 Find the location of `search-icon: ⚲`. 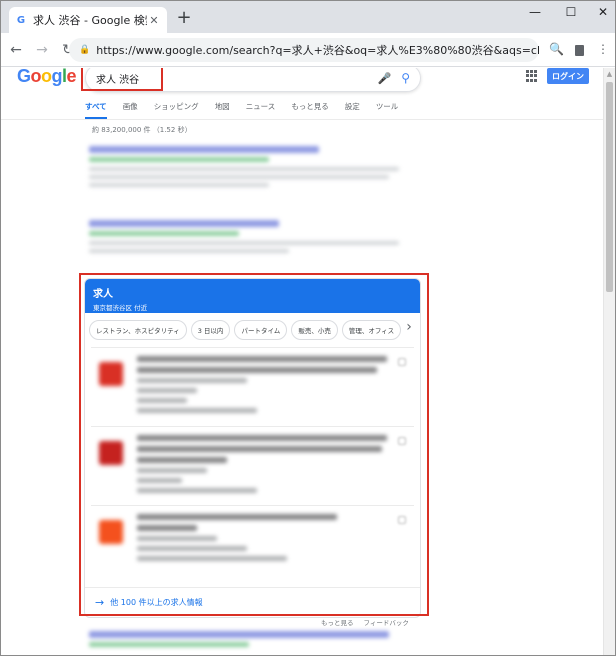

search-icon: ⚲ is located at coordinates (405, 78).